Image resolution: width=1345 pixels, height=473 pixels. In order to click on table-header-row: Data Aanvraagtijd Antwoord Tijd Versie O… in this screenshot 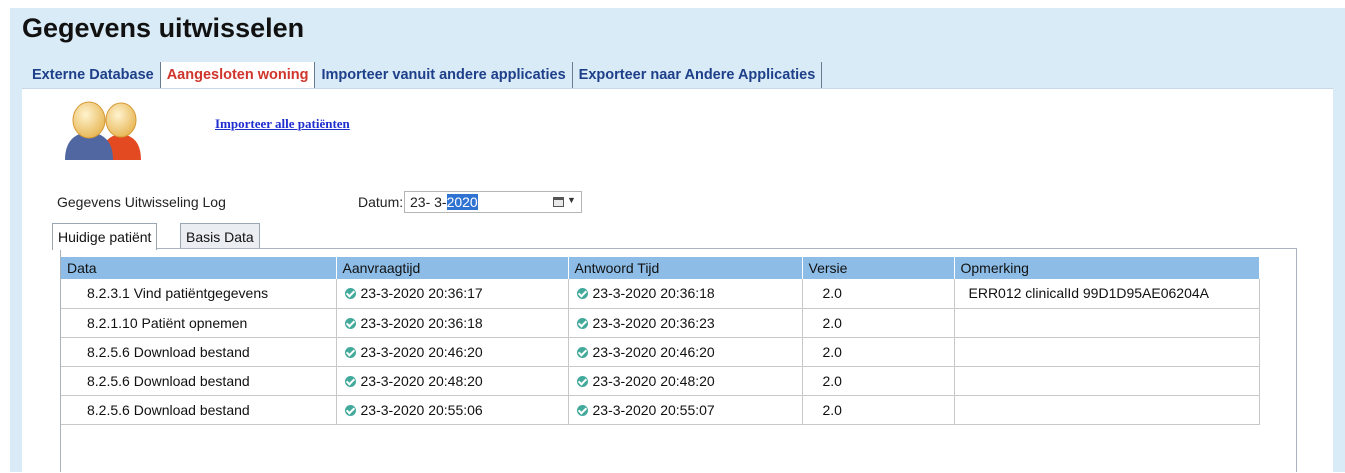, I will do `click(660, 268)`.